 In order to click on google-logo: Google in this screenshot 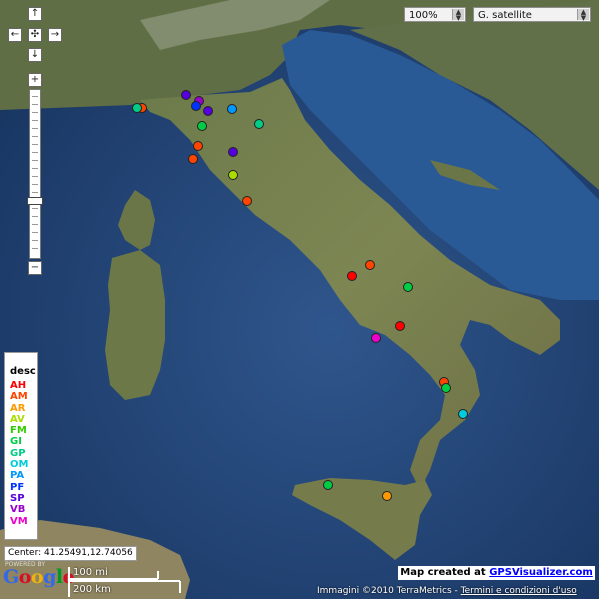, I will do `click(39, 577)`.